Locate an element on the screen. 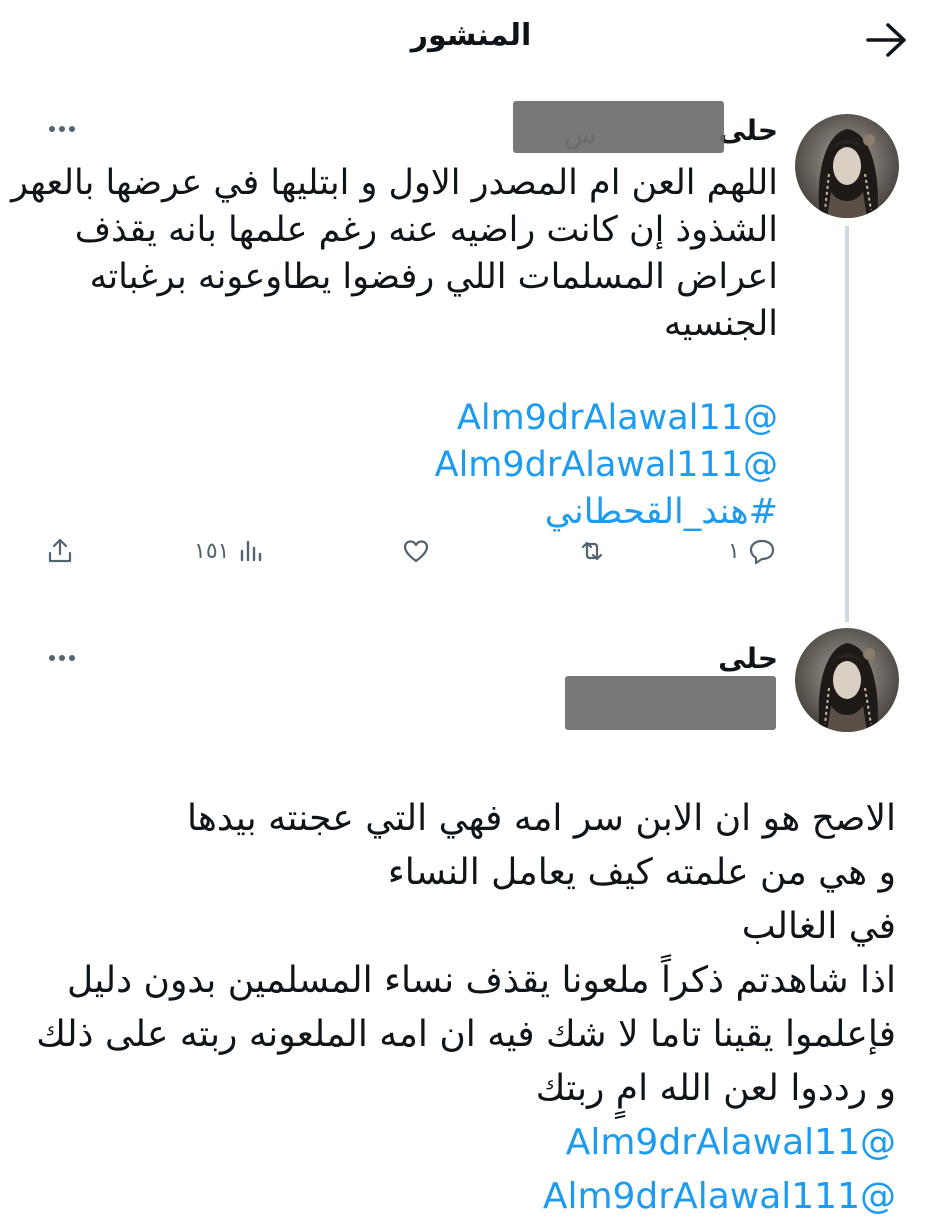  top-bar: المنشور is located at coordinates (471, 40).